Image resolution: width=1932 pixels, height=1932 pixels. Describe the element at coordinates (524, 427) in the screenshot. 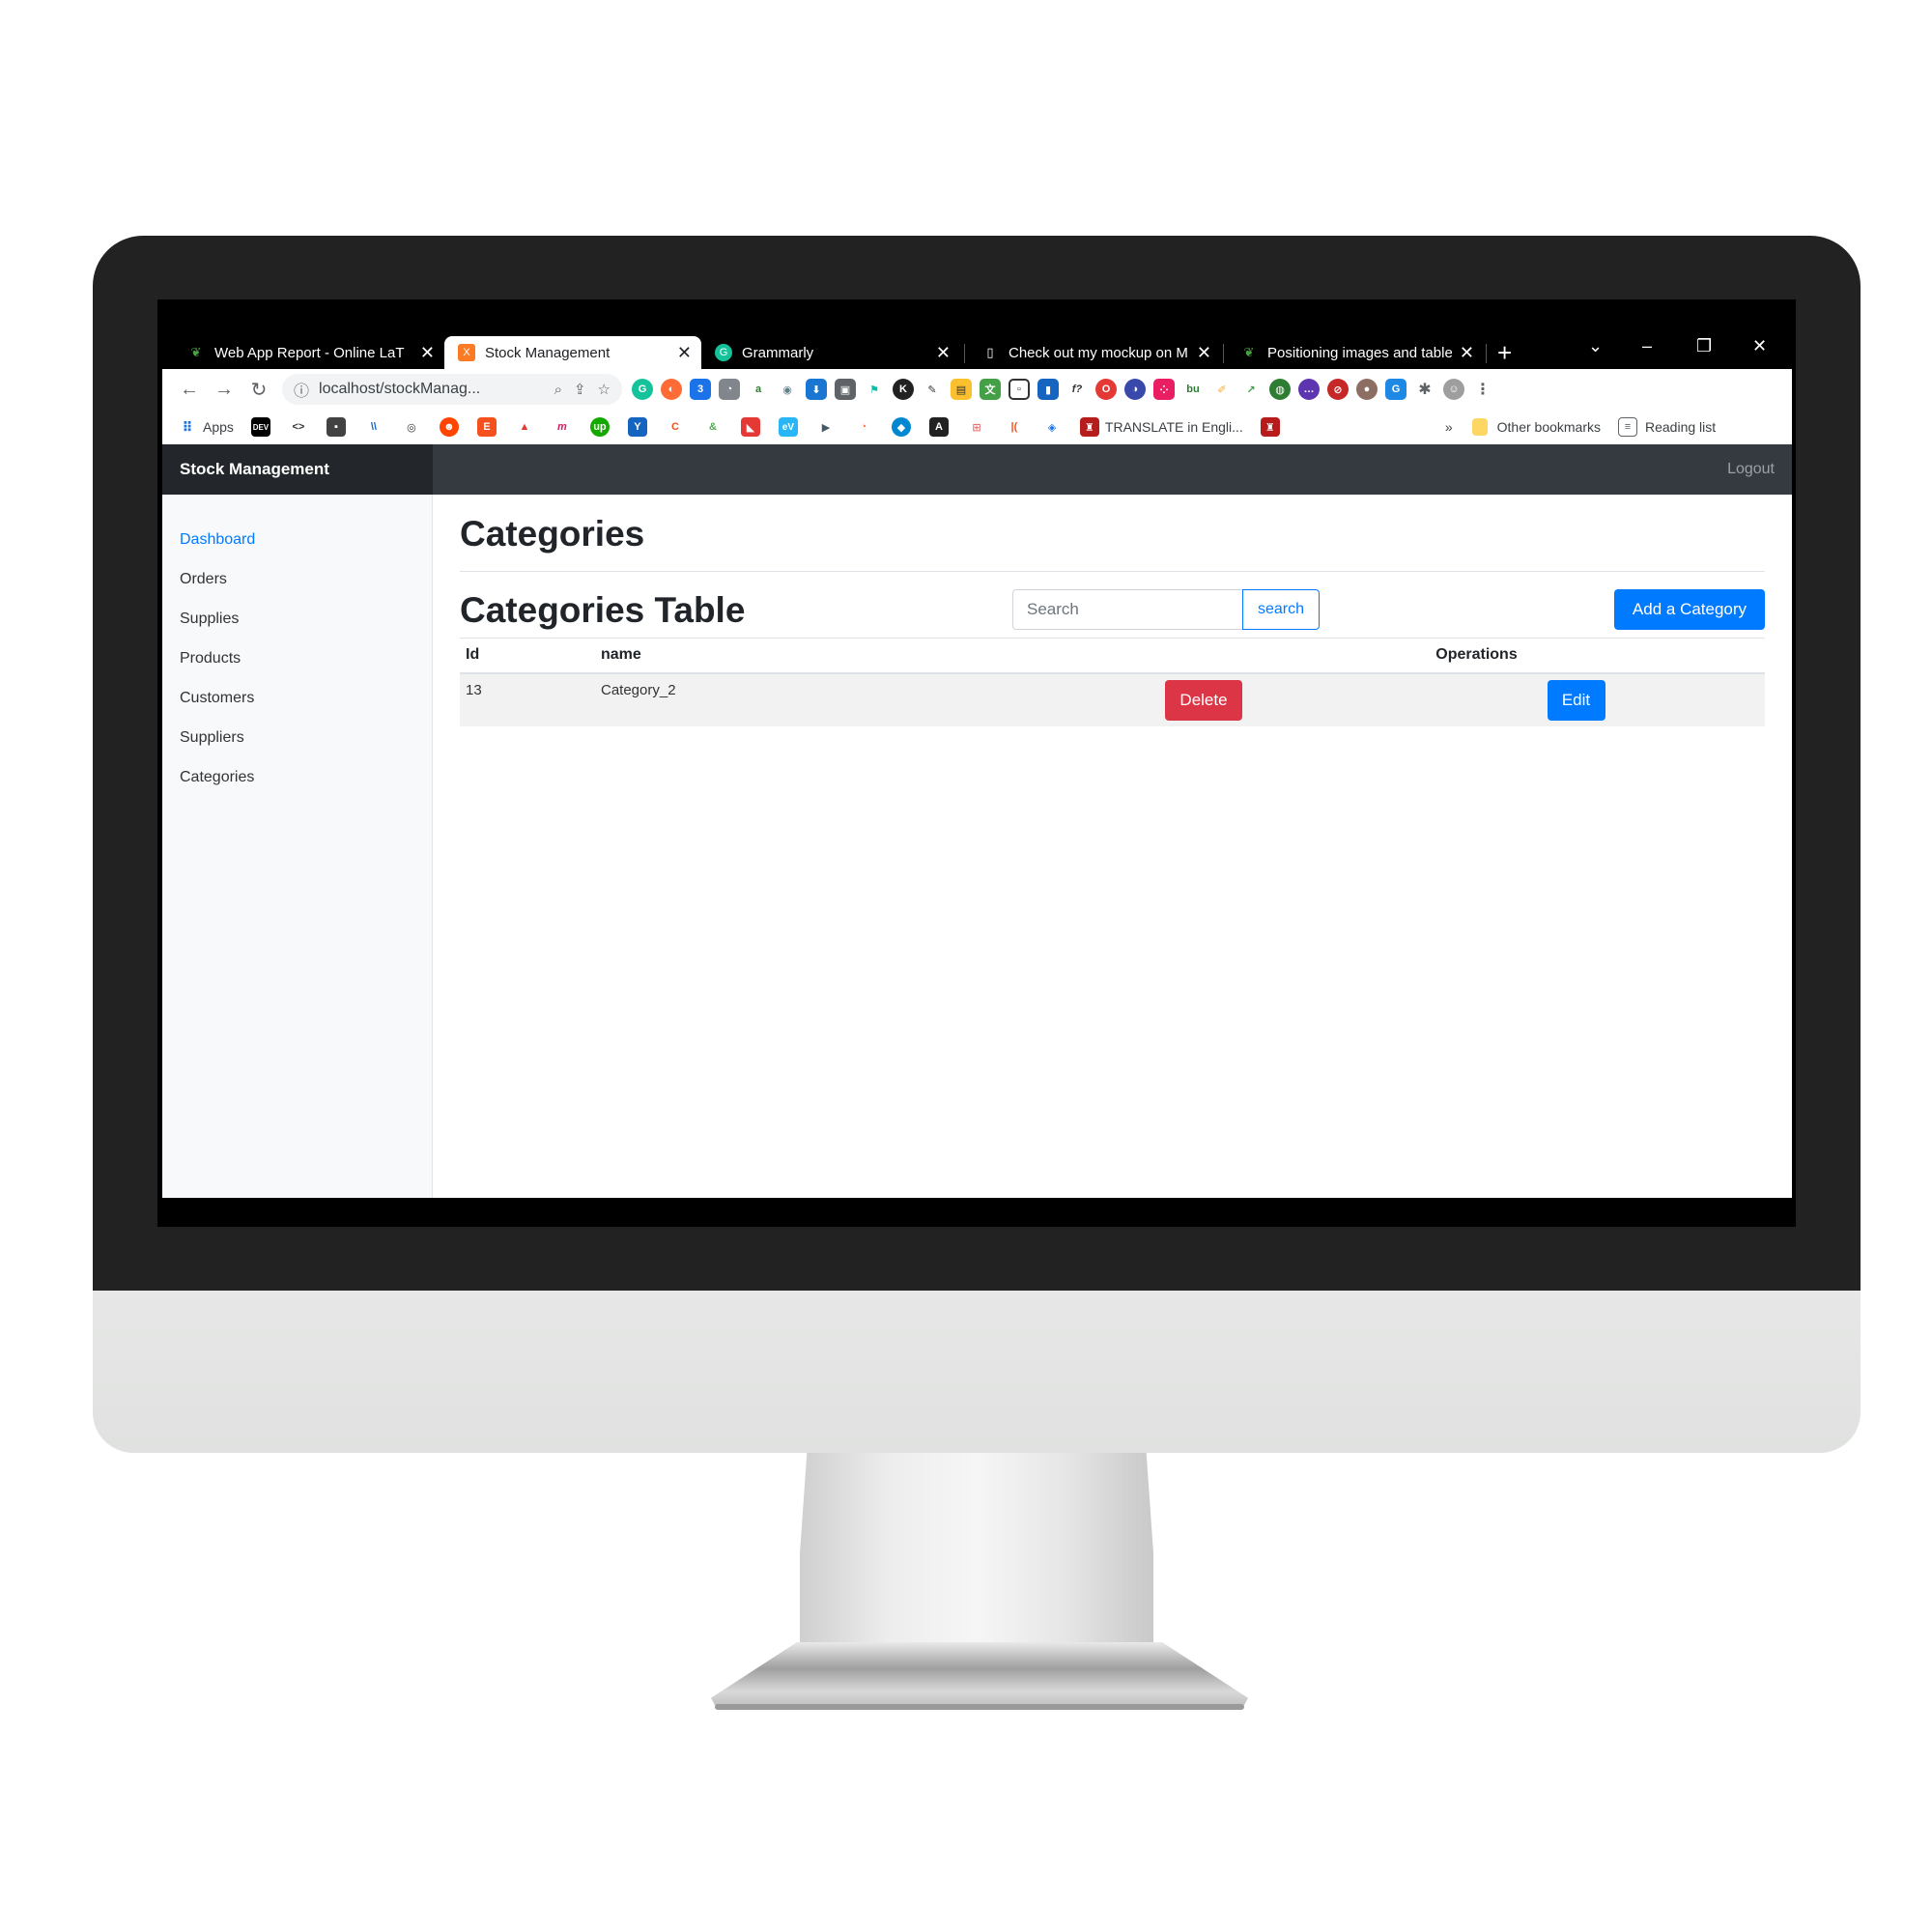

I see `bookmark-icon-8: ▲` at that location.